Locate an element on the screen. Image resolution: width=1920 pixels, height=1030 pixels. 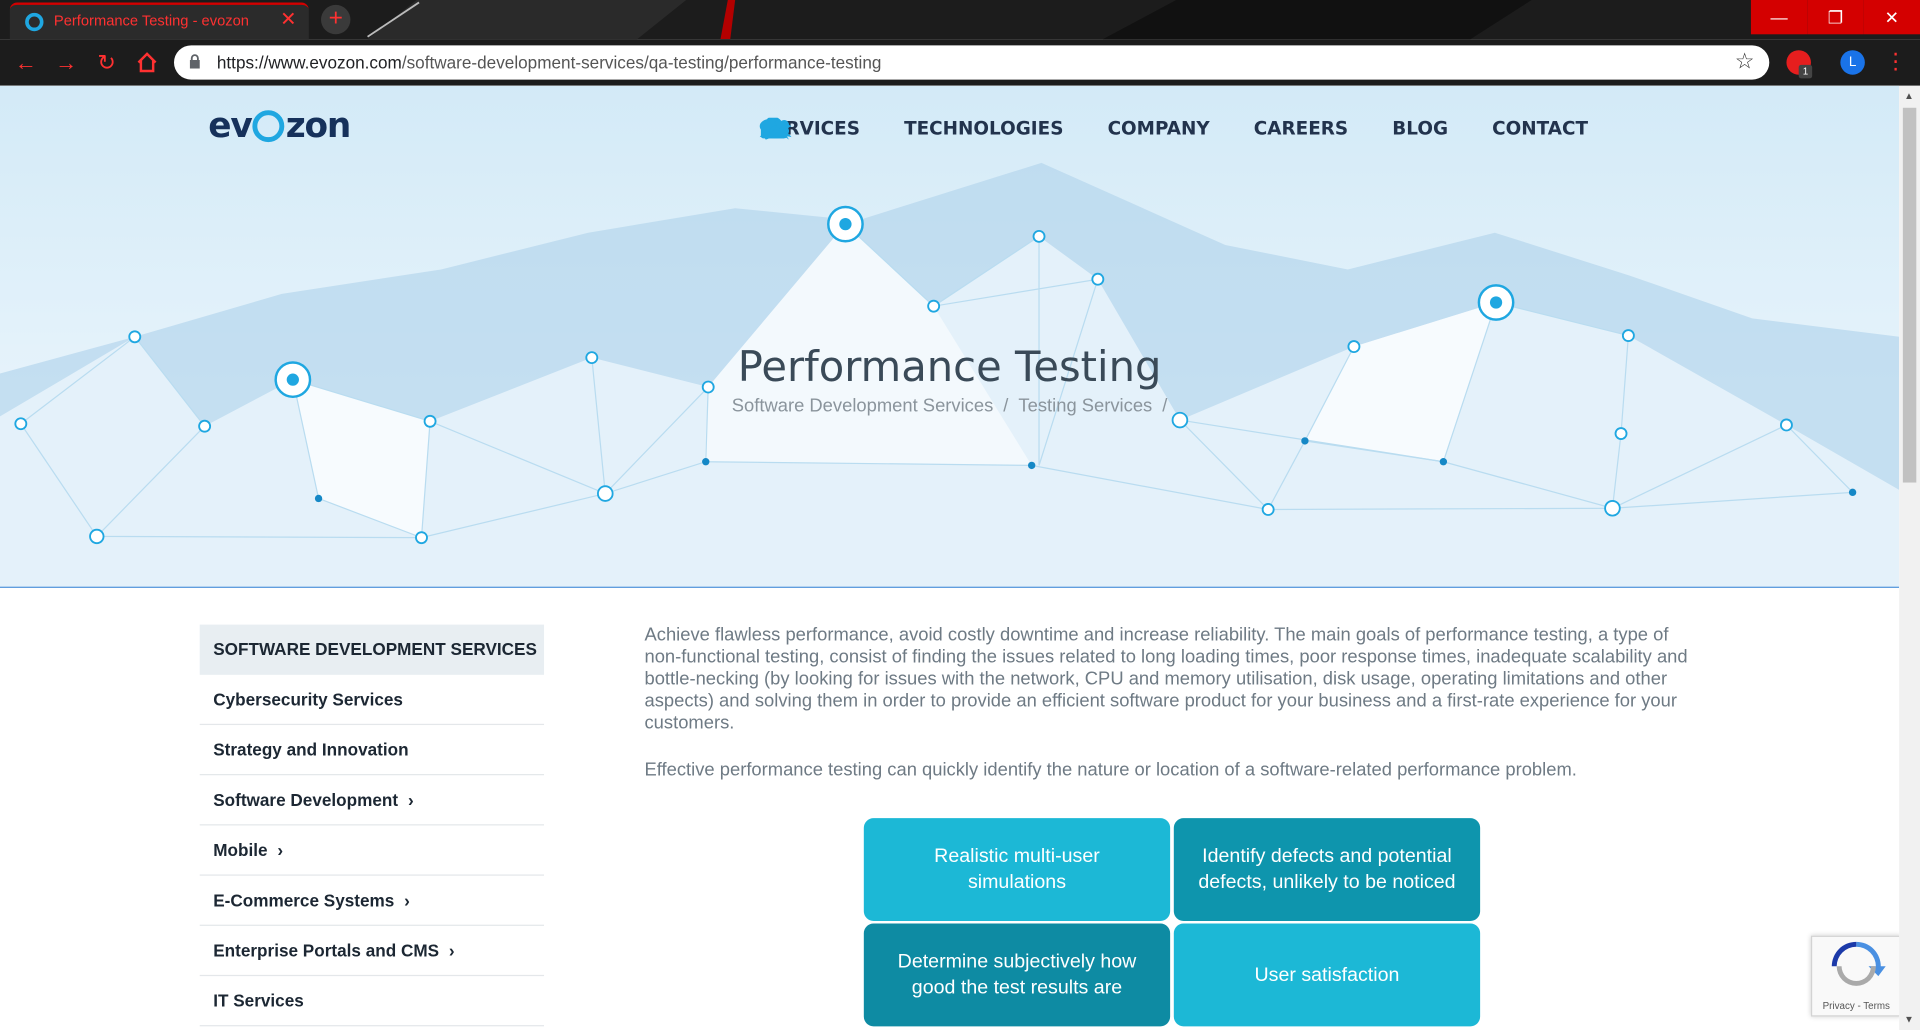
sidebar-item-label: Strategy and Innovation is located at coordinates (311, 749).